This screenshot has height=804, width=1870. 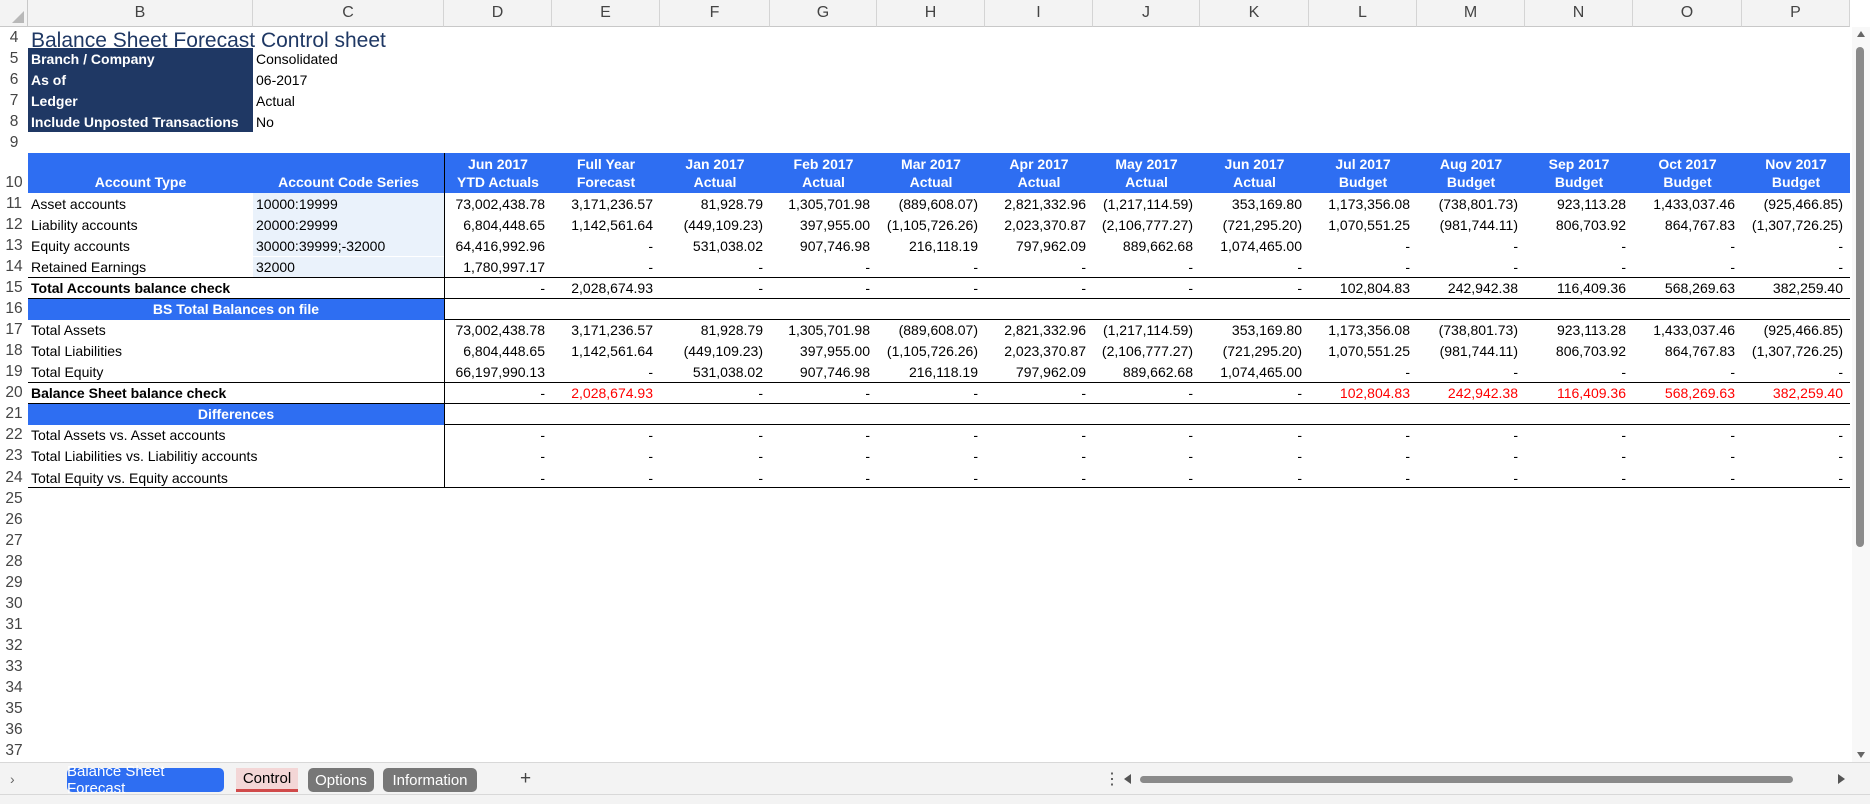 I want to click on account-label: Asset accounts, so click(x=140, y=203).